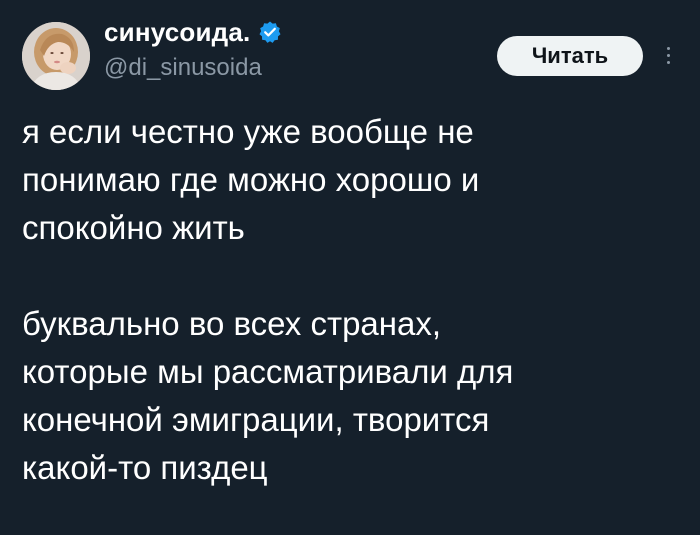 This screenshot has height=535, width=700. Describe the element at coordinates (177, 32) in the screenshot. I see `display-name: синусоида.` at that location.